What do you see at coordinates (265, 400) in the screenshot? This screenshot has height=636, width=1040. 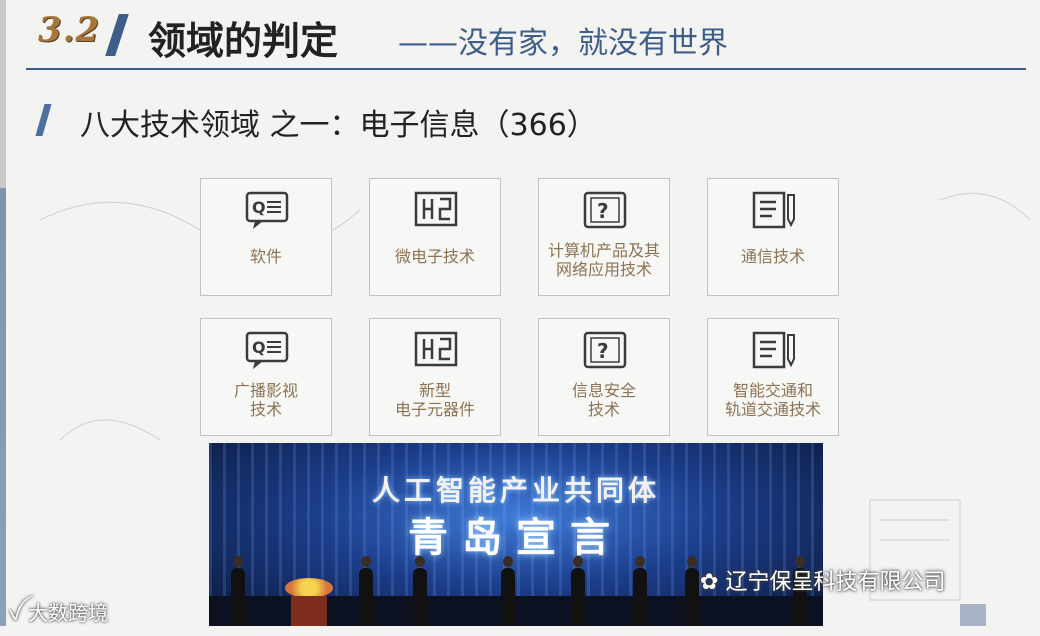 I see `tech-field-label: 广播影视 技术` at bounding box center [265, 400].